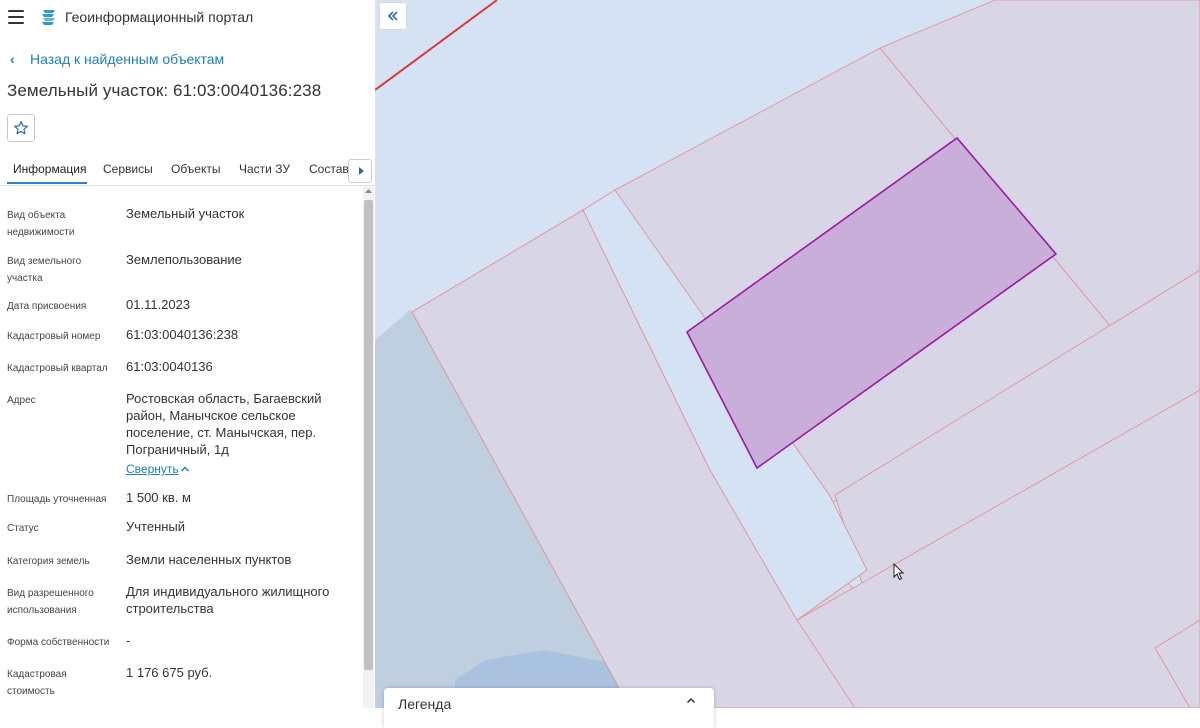  I want to click on info-value: 61:03:0040136, so click(169, 366).